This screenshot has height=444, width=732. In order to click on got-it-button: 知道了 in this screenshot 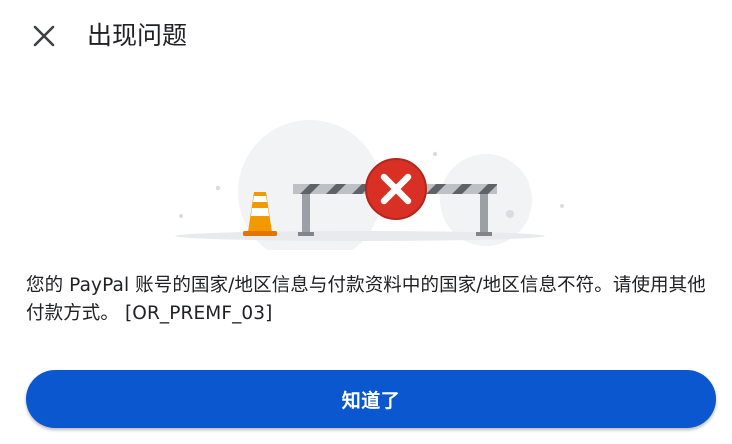, I will do `click(371, 399)`.